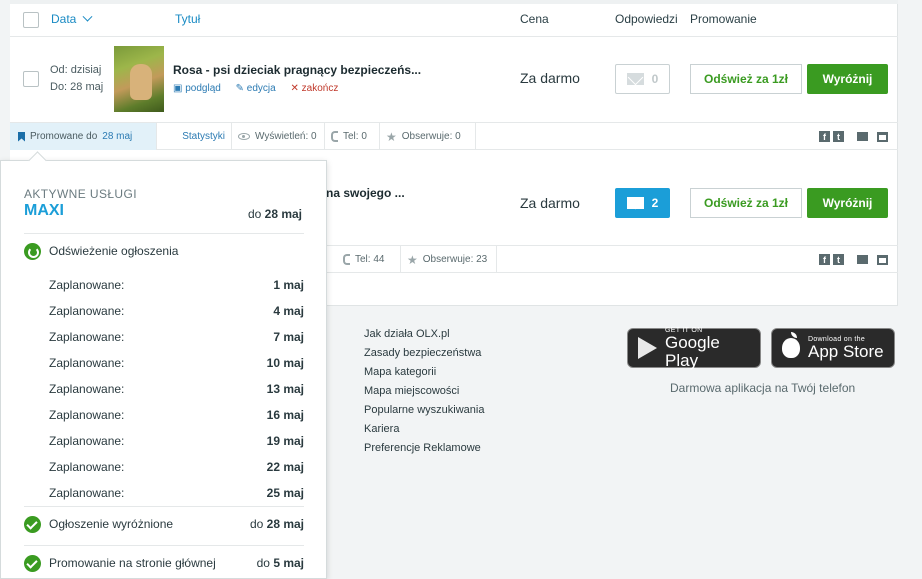  What do you see at coordinates (83, 136) in the screenshot?
I see `promoted-tab: Promowane do 28 maj` at bounding box center [83, 136].